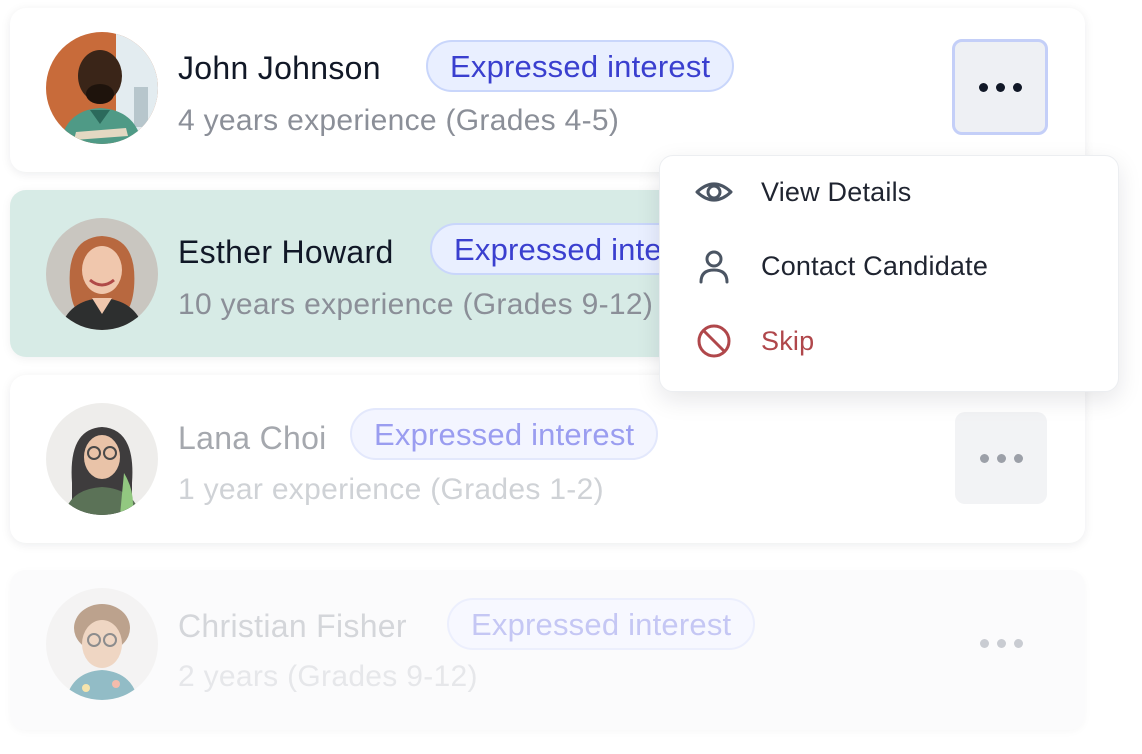 The height and width of the screenshot is (754, 1142). I want to click on menu-item-view-details: View Details, so click(889, 192).